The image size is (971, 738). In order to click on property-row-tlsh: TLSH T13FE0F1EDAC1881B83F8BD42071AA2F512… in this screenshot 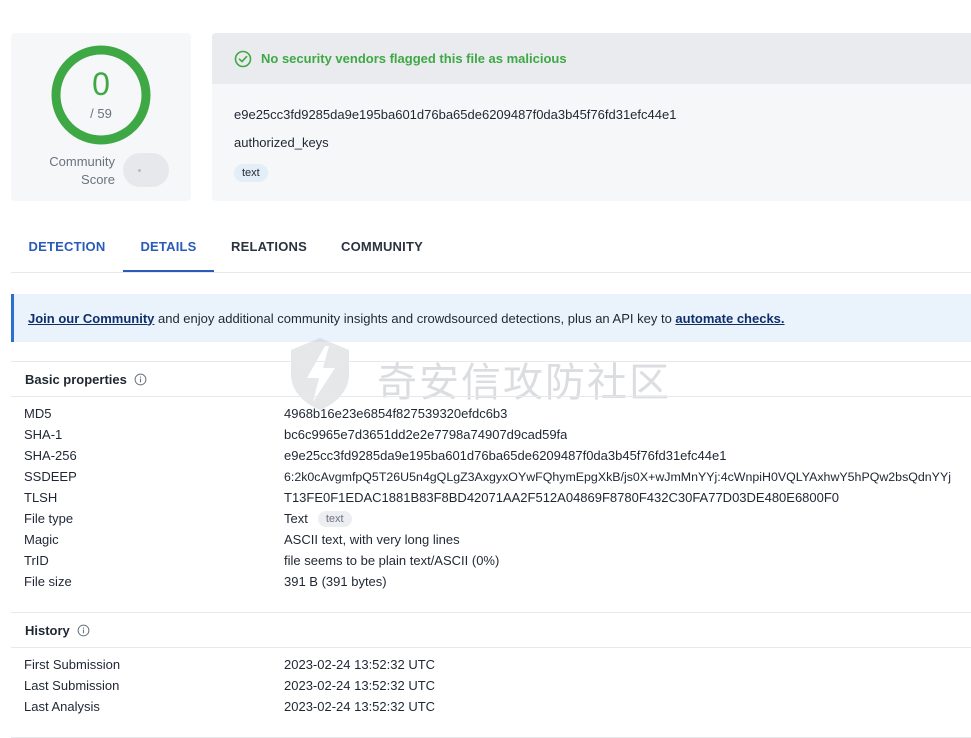, I will do `click(497, 497)`.